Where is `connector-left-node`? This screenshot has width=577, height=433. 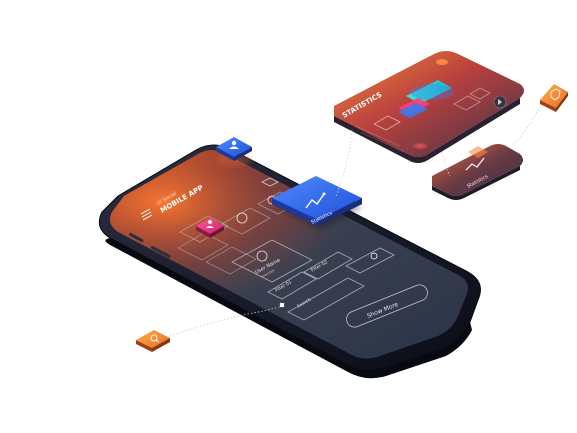
connector-left-node is located at coordinates (282, 305).